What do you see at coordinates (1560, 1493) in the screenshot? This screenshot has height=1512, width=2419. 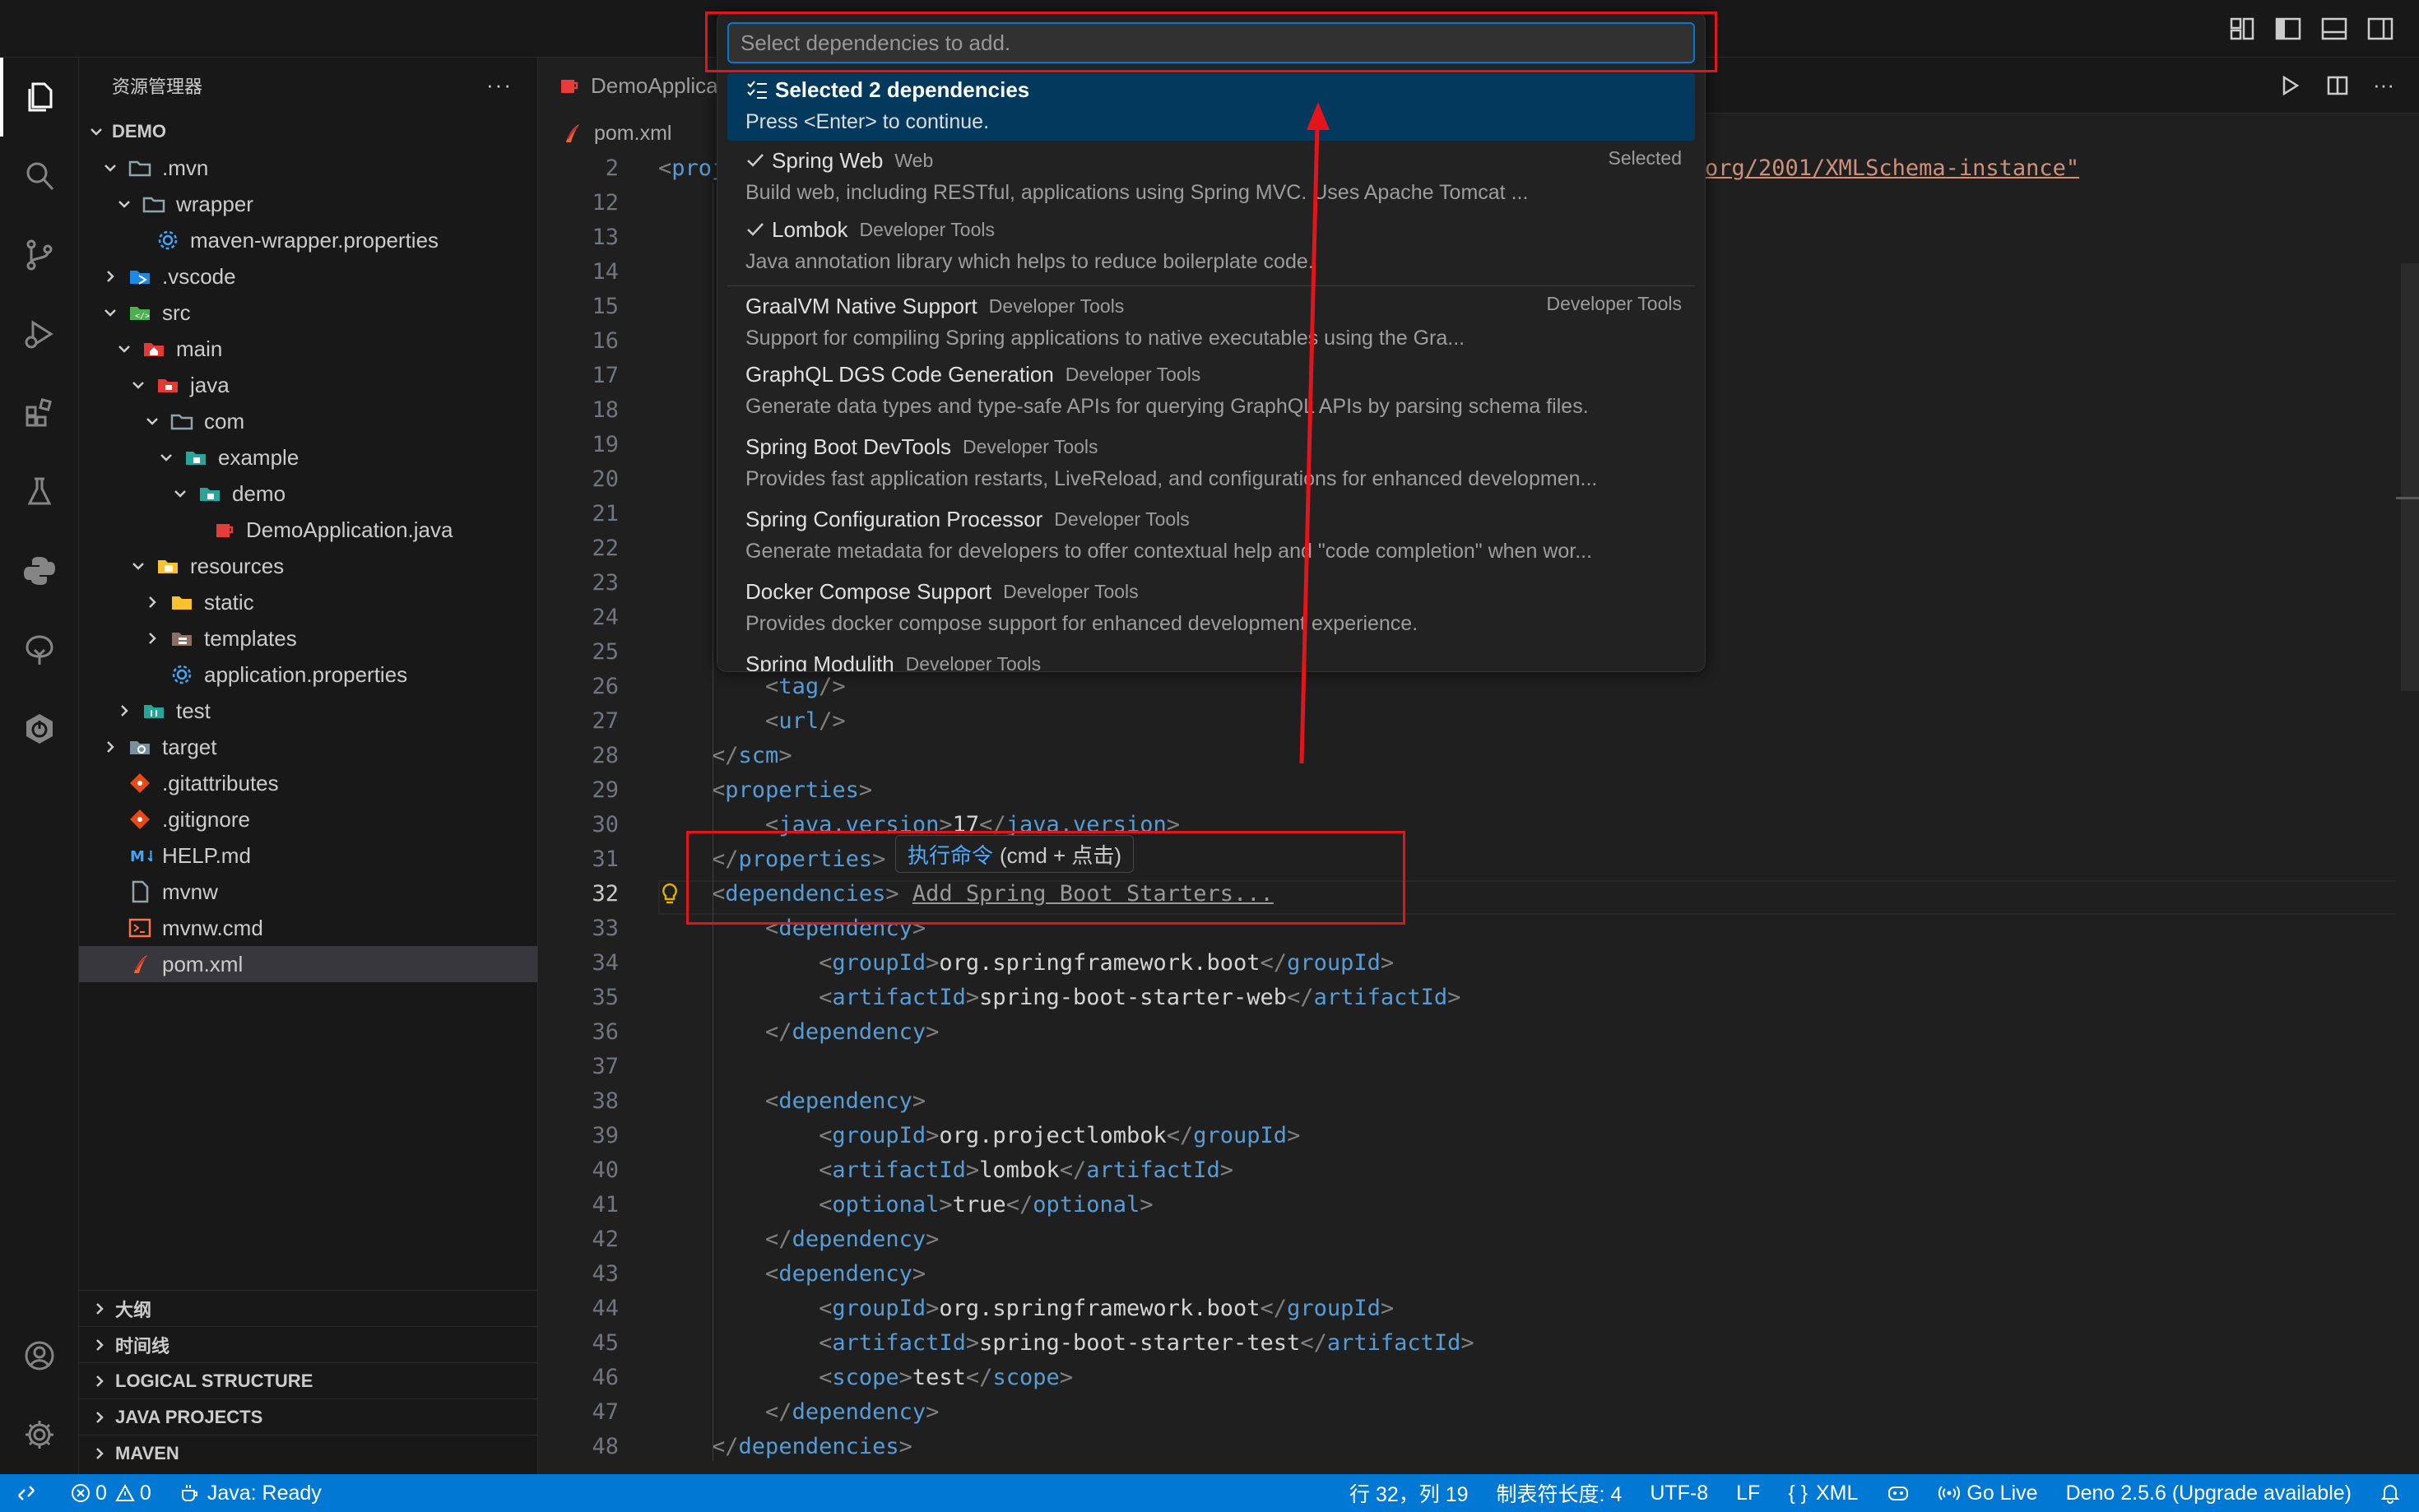 I see `indentation: 制表符长度: 4` at bounding box center [1560, 1493].